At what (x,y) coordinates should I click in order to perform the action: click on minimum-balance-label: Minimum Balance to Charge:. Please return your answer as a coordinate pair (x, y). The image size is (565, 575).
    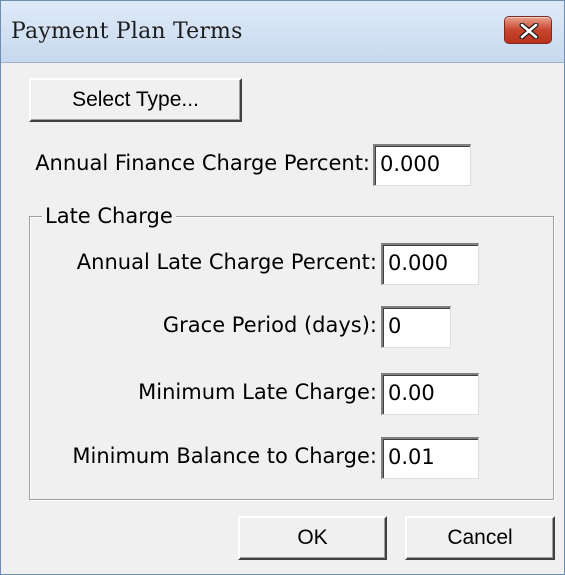
    Looking at the image, I should click on (224, 456).